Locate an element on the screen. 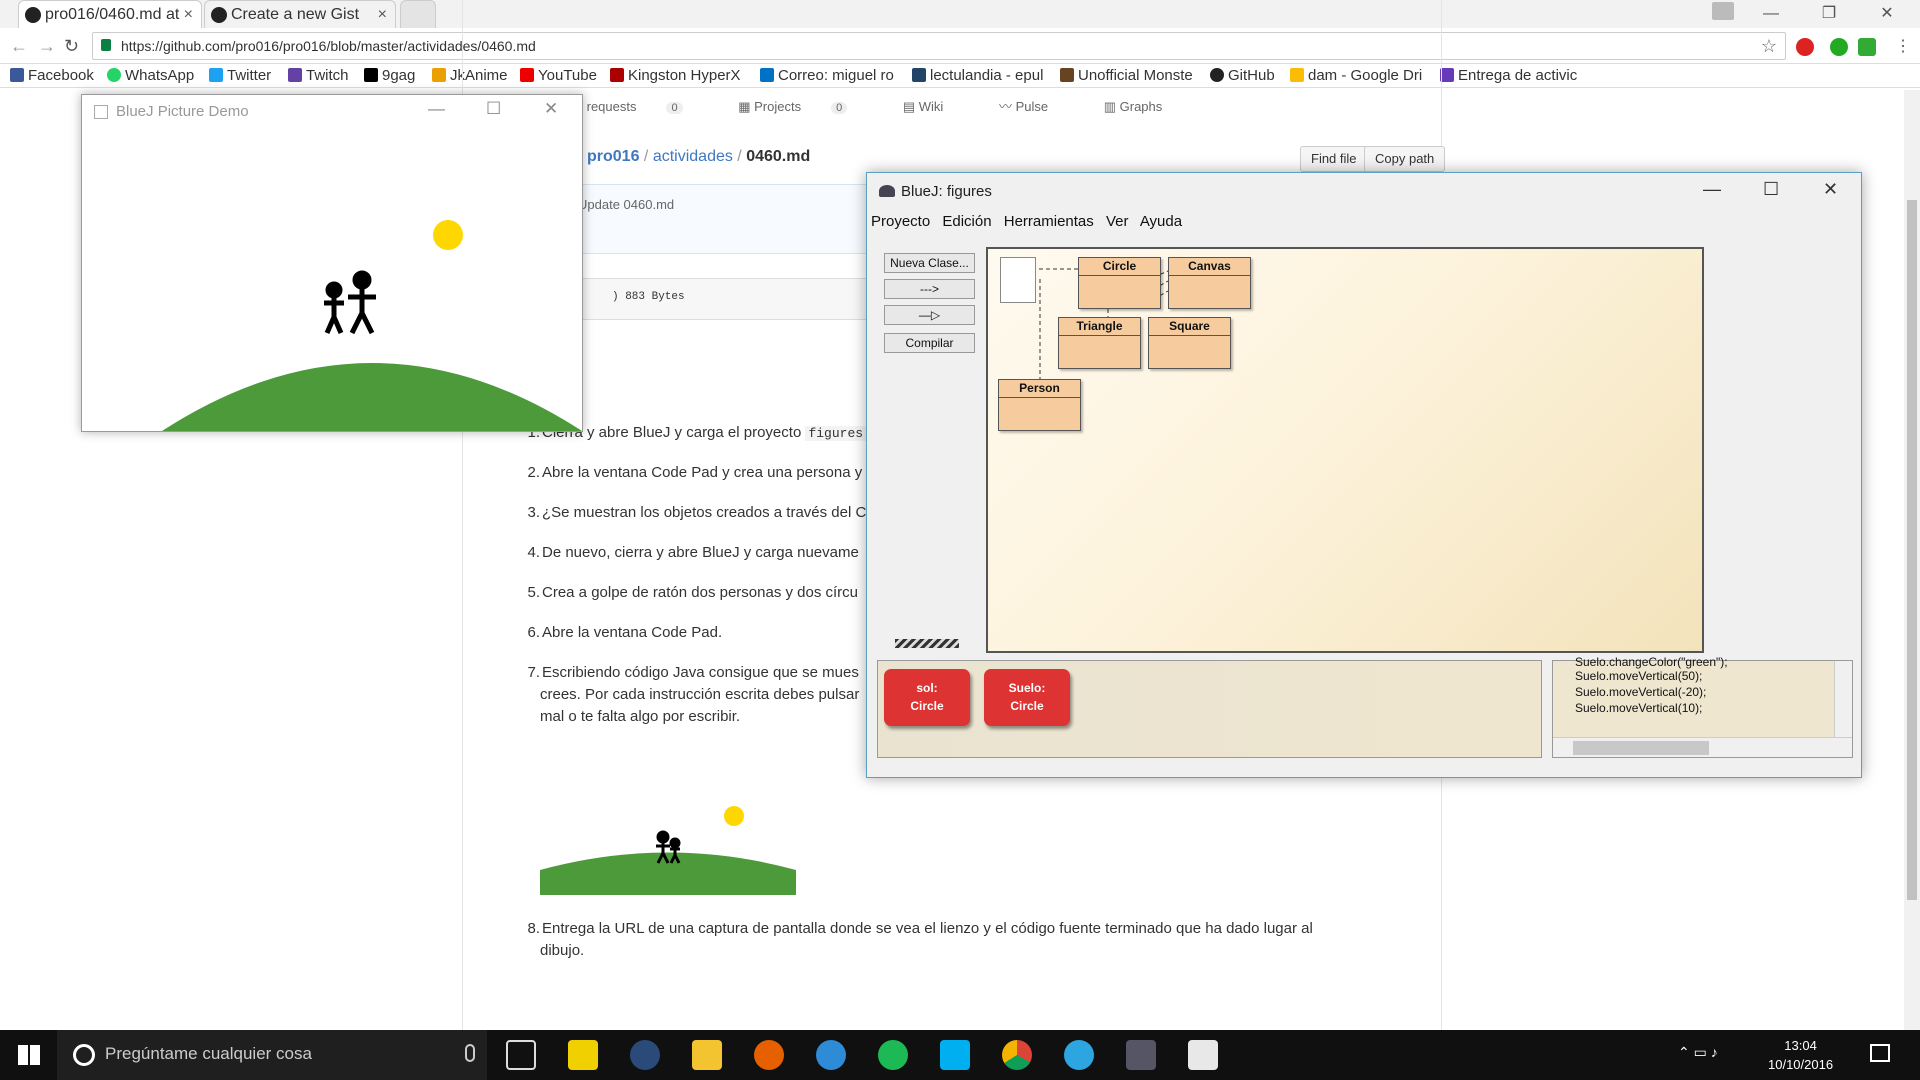 The image size is (1920, 1080). compile-button: Compilar is located at coordinates (929, 343).